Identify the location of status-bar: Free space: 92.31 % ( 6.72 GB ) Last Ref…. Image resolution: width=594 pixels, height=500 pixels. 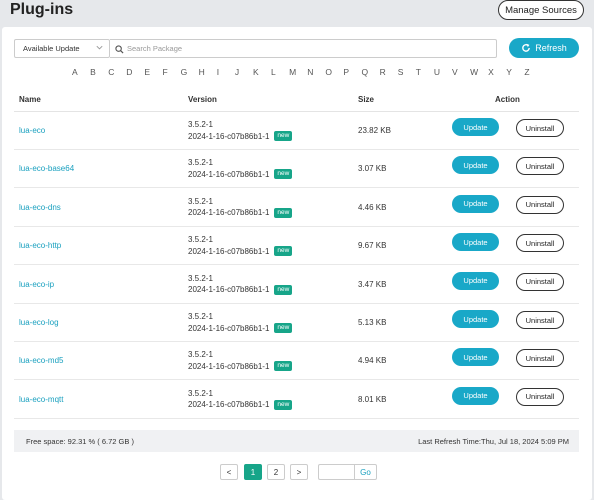
(296, 441).